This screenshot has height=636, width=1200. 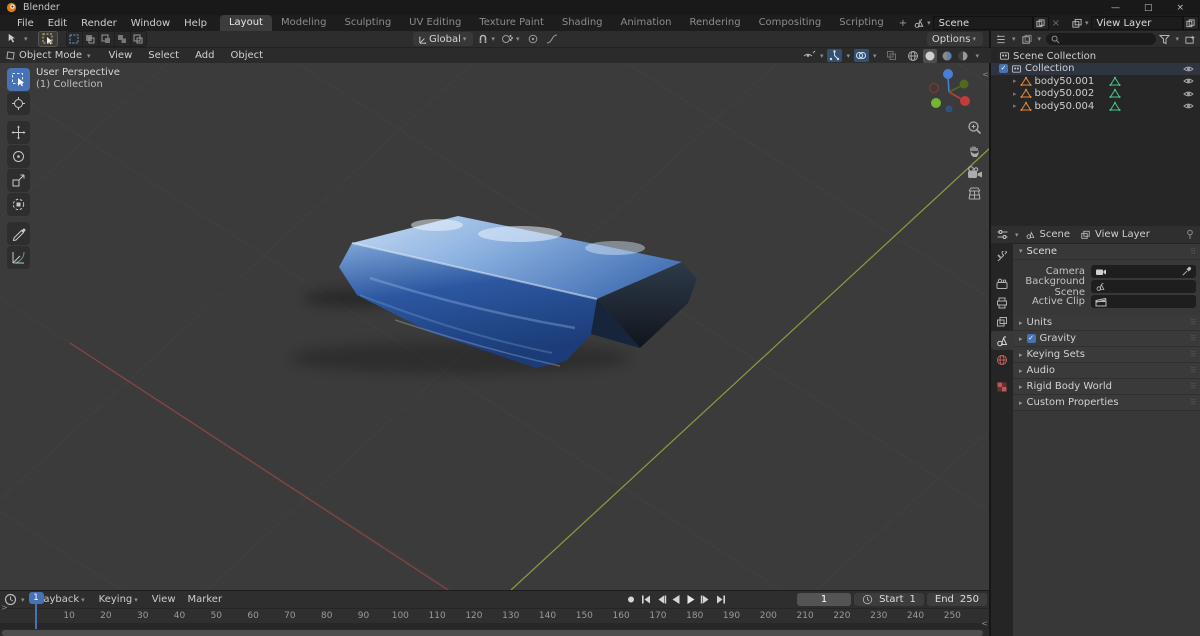 What do you see at coordinates (947, 56) in the screenshot?
I see `shading-material-icon` at bounding box center [947, 56].